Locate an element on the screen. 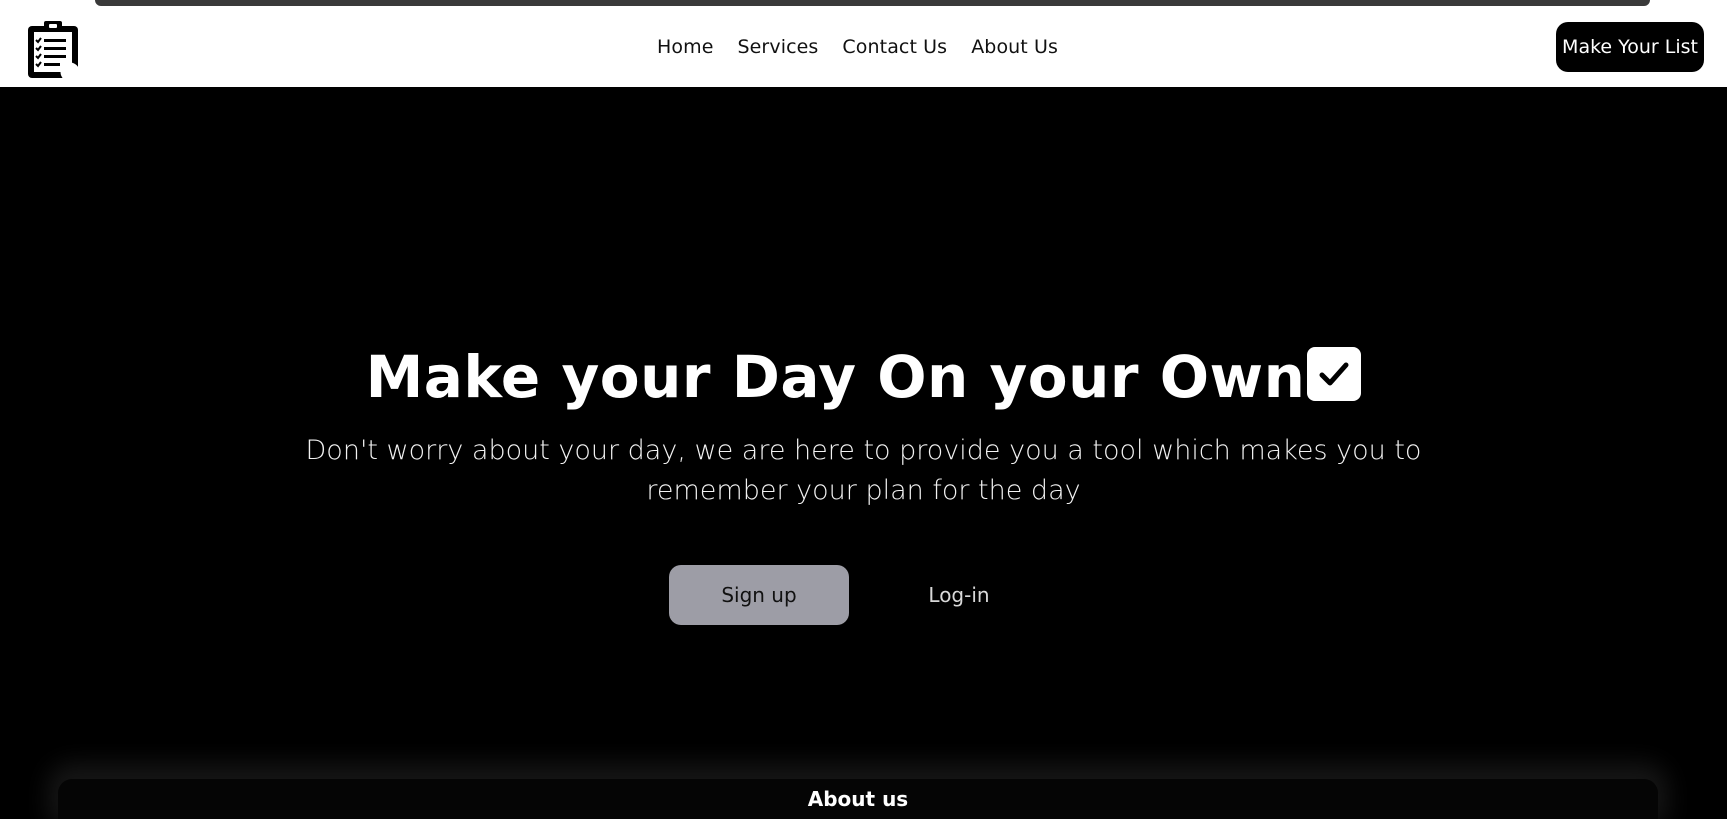 This screenshot has width=1727, height=819. hero-title: Make your Day On your Own is located at coordinates (863, 377).